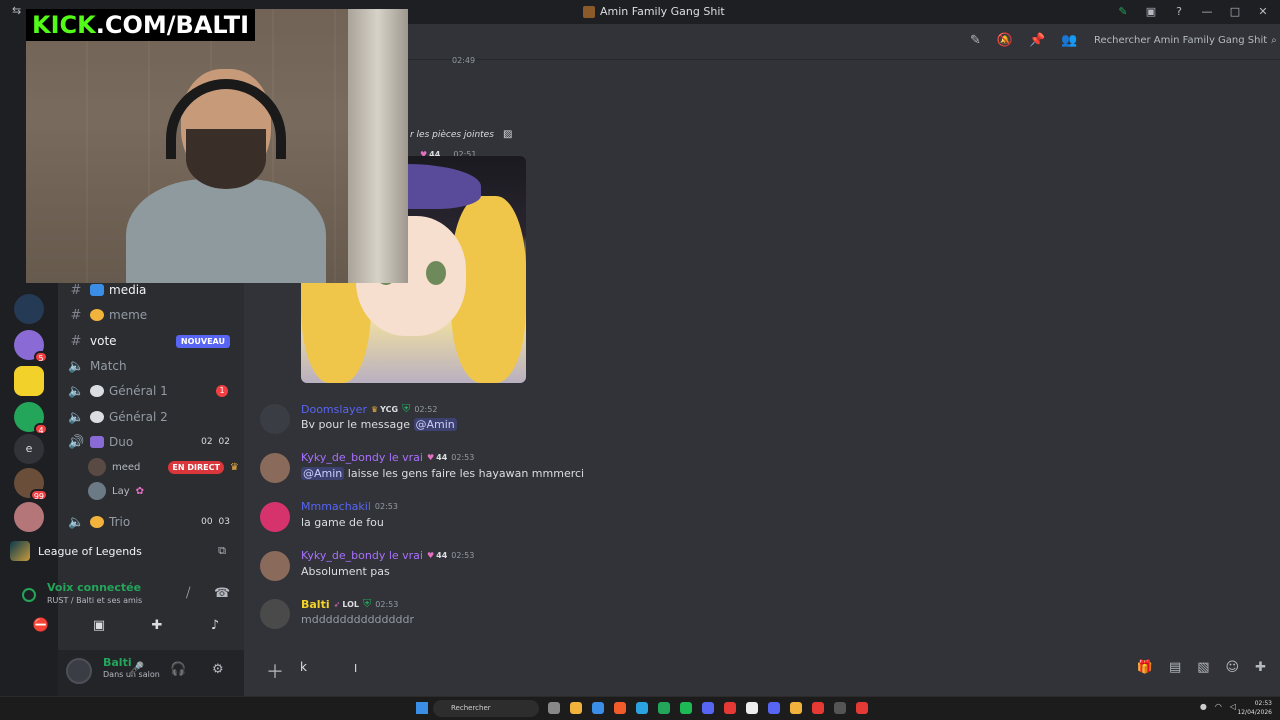 The width and height of the screenshot is (1280, 720). Describe the element at coordinates (1069, 40) in the screenshot. I see `members-icon: 👥` at that location.